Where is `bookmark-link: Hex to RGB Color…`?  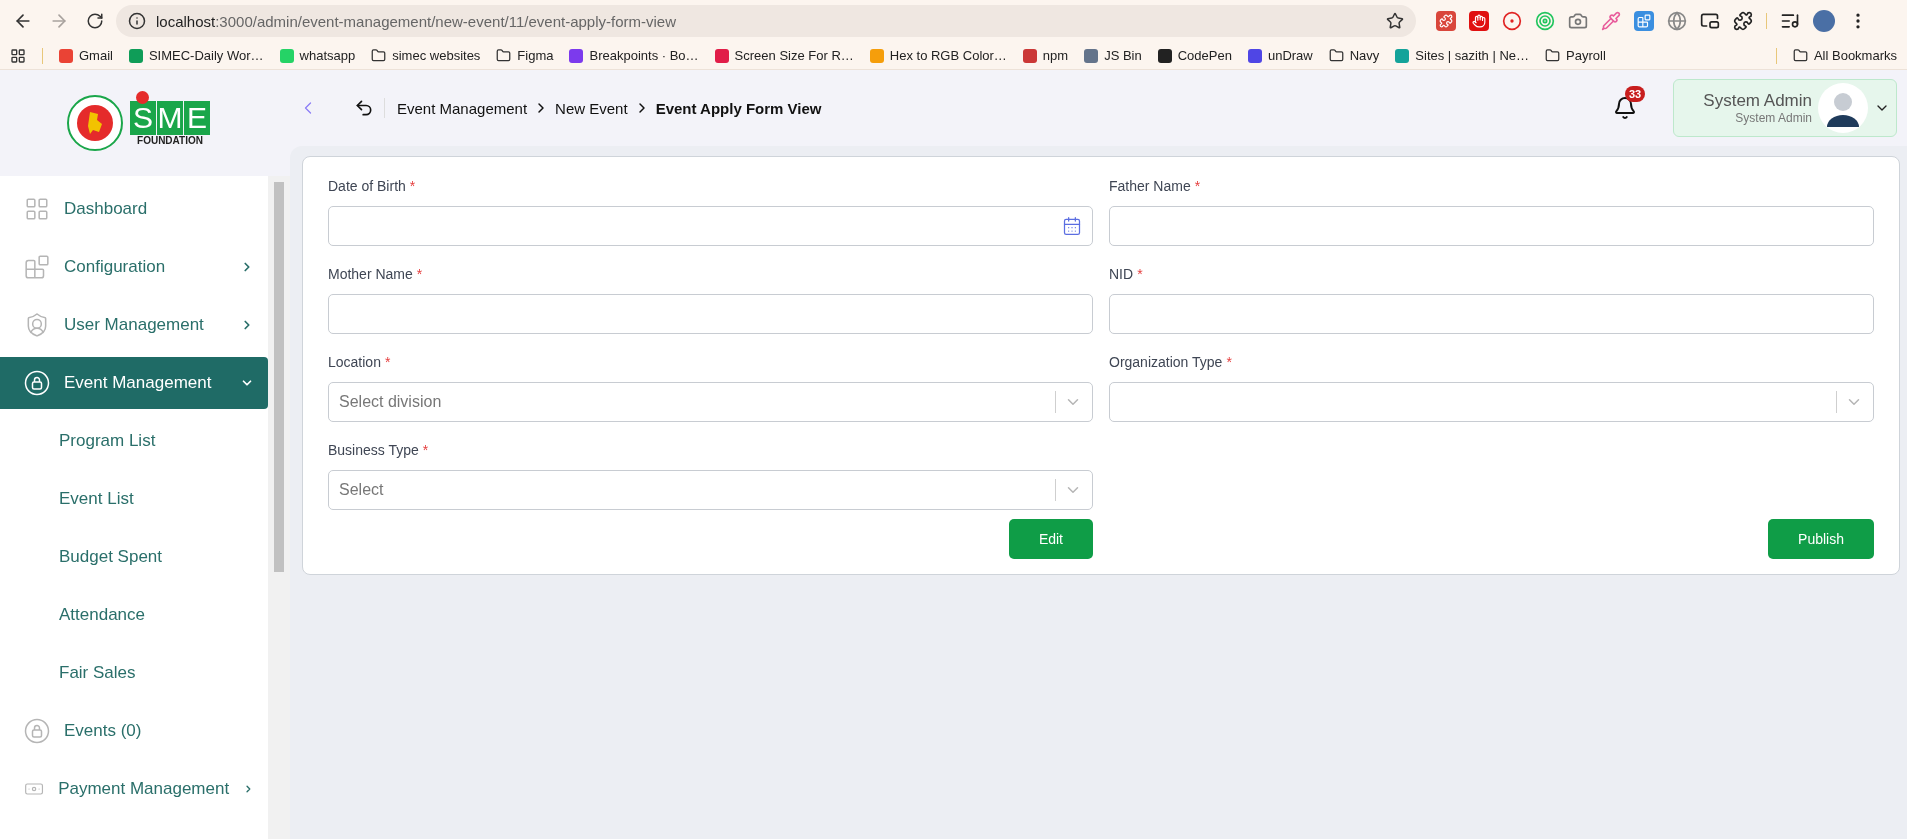
bookmark-link: Hex to RGB Color… is located at coordinates (938, 55).